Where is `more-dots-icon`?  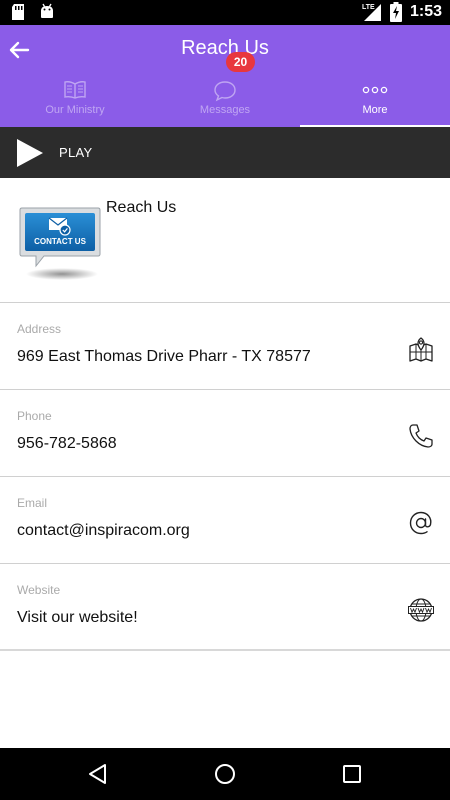
more-dots-icon is located at coordinates (375, 90).